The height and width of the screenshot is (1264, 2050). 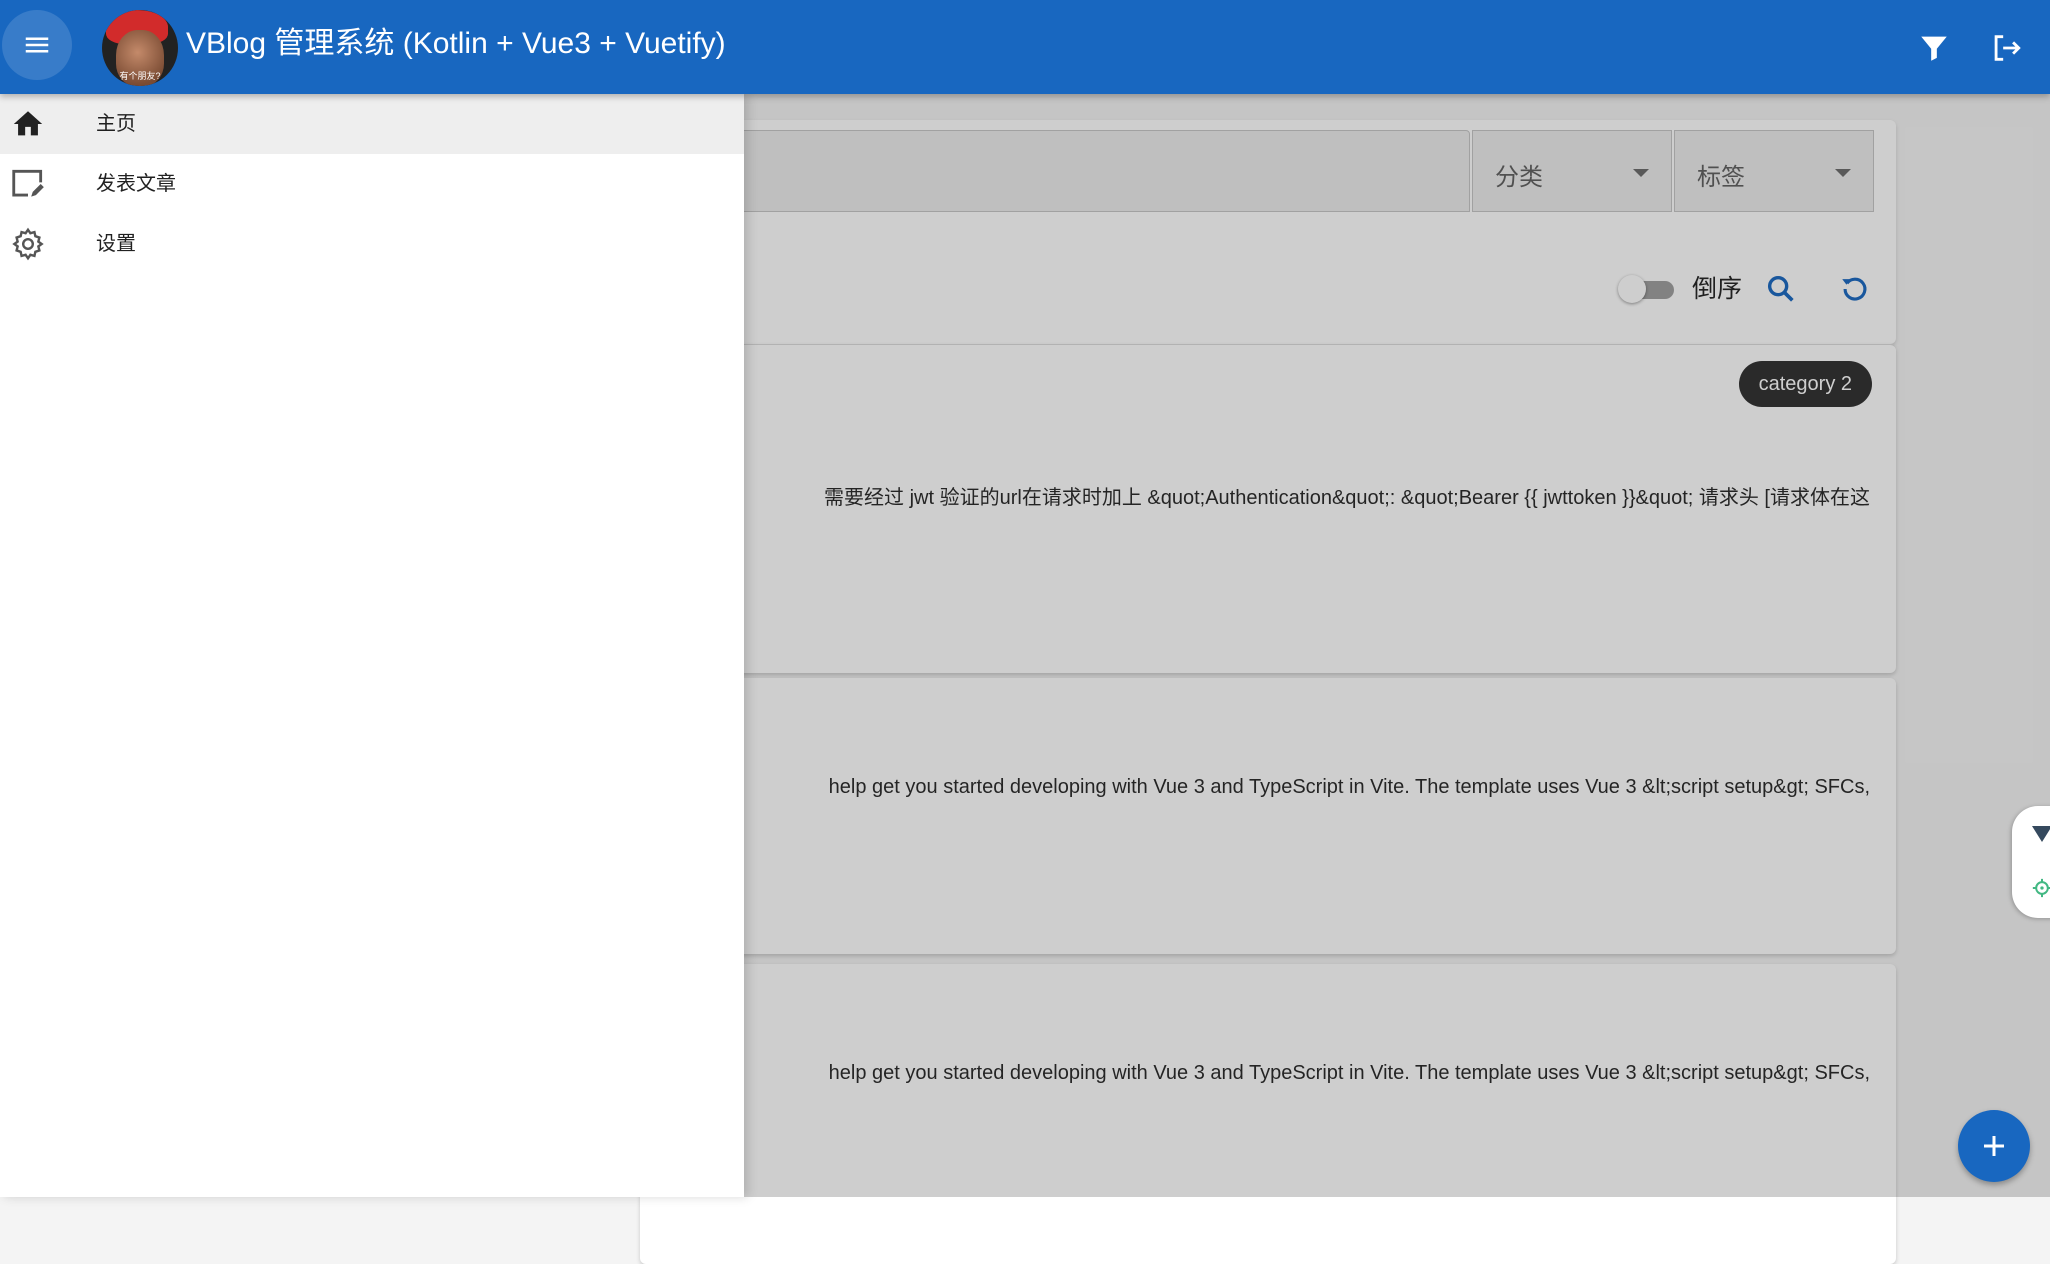 I want to click on nav-item-label: 设置, so click(x=116, y=244).